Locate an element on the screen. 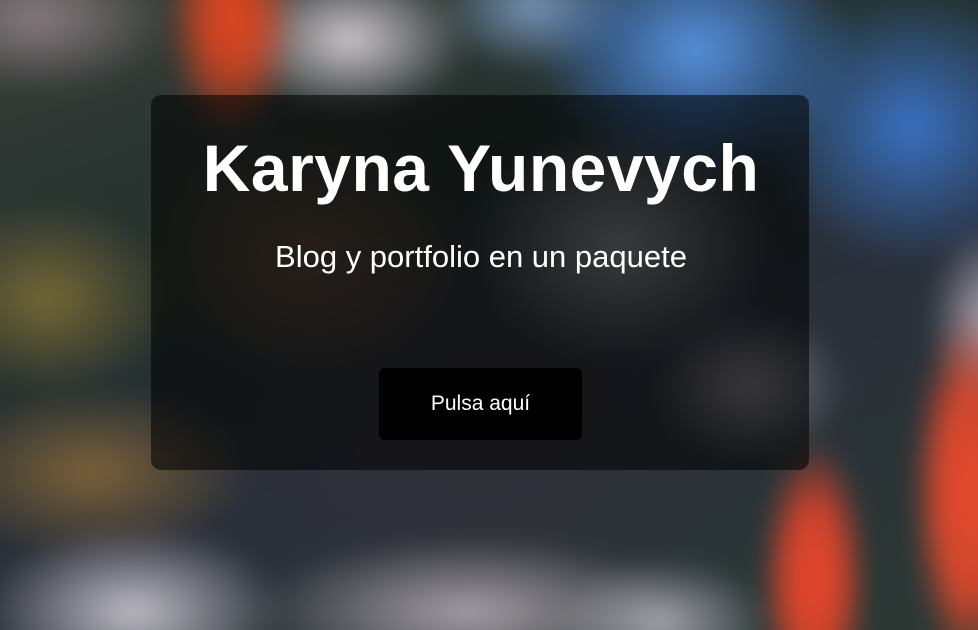 This screenshot has width=978, height=630. hero-subtitle: Blog y portfolio en un paquete is located at coordinates (481, 256).